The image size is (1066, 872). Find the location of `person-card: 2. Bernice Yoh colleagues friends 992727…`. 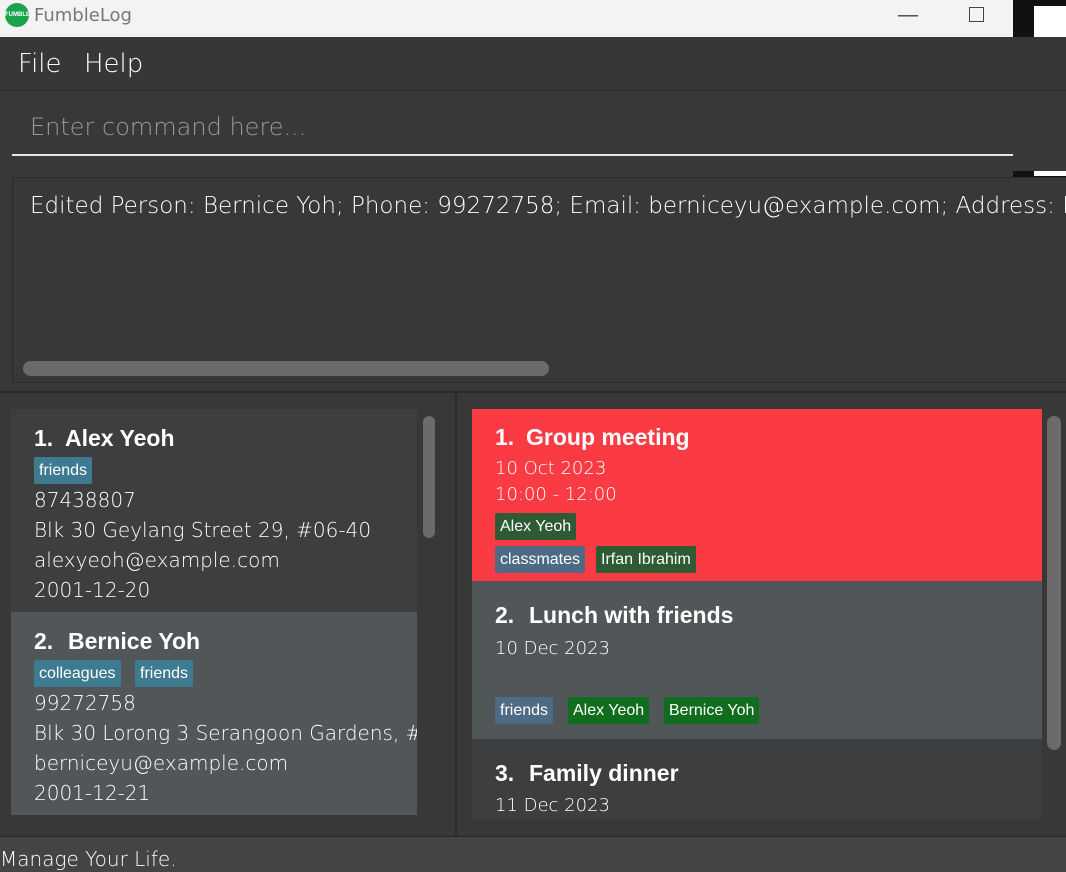

person-card: 2. Bernice Yoh colleagues friends 992727… is located at coordinates (214, 713).